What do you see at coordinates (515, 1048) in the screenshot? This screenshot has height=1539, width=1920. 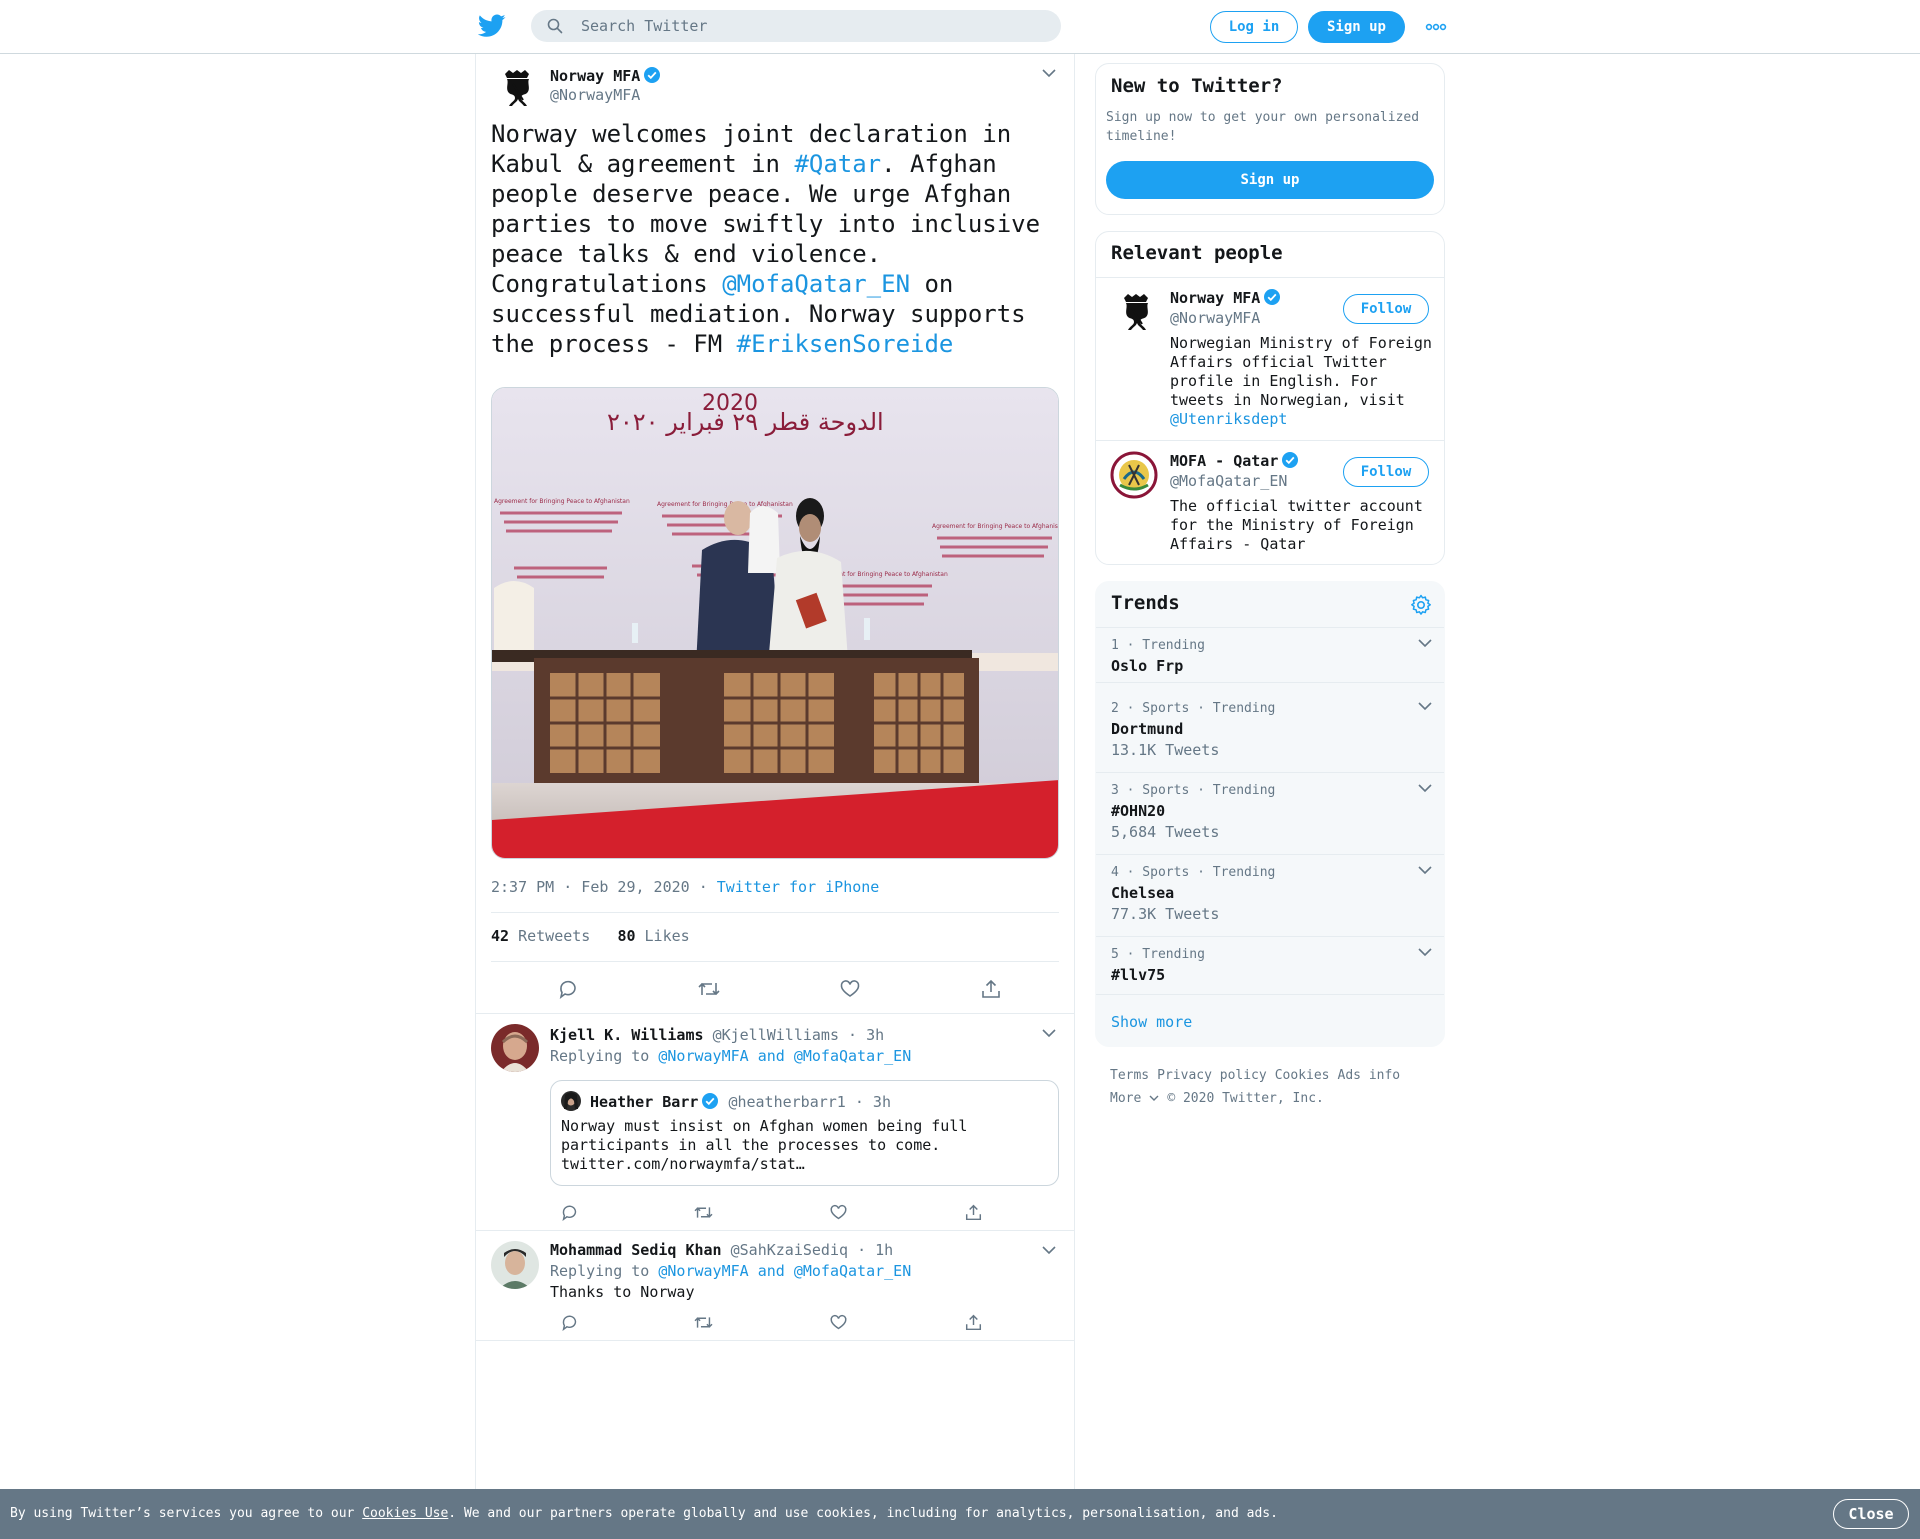 I see `kjell-avatar` at bounding box center [515, 1048].